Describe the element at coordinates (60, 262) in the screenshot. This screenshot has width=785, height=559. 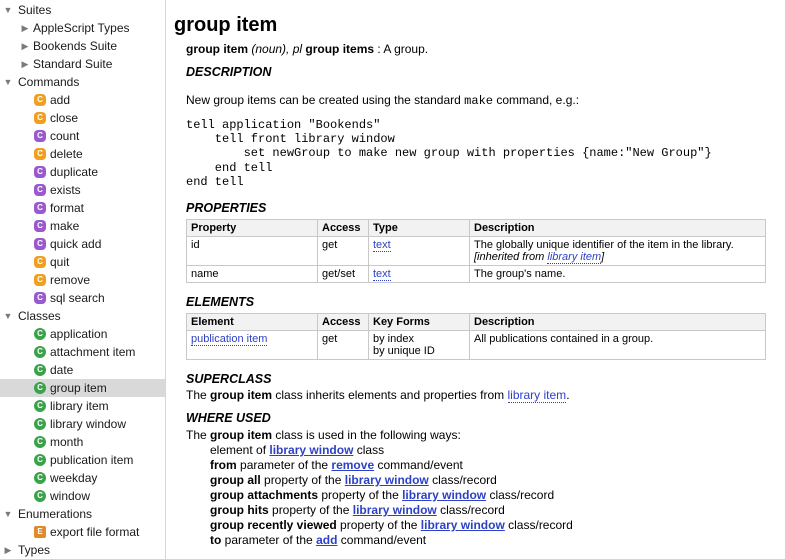
I see `sidebar-item-label: quit` at that location.